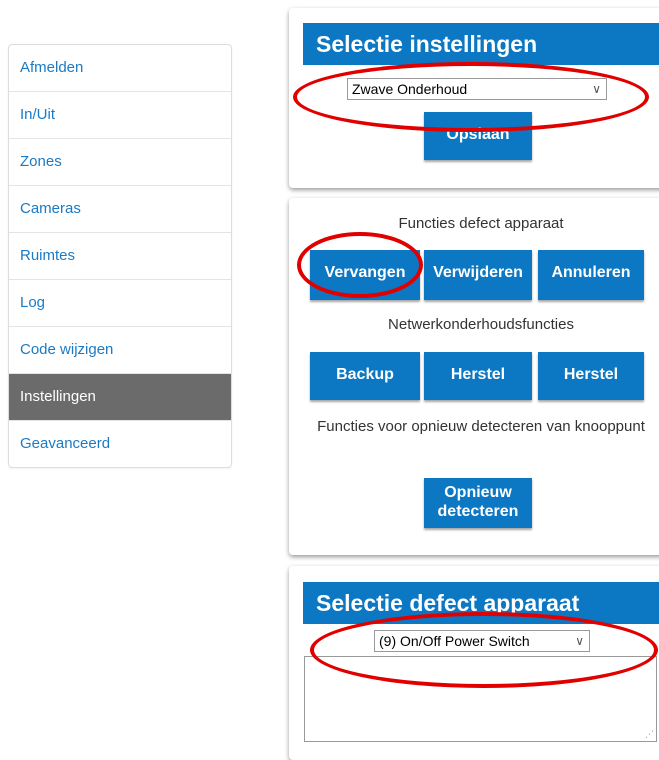 The image size is (659, 760). I want to click on defect-selection-title: Selectie defect apparaat, so click(481, 603).